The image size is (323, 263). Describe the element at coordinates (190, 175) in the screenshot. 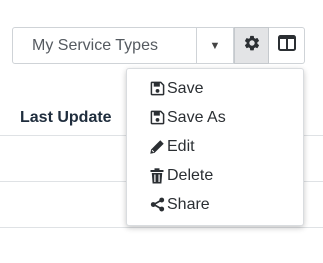

I see `menu-item-label: Delete` at that location.